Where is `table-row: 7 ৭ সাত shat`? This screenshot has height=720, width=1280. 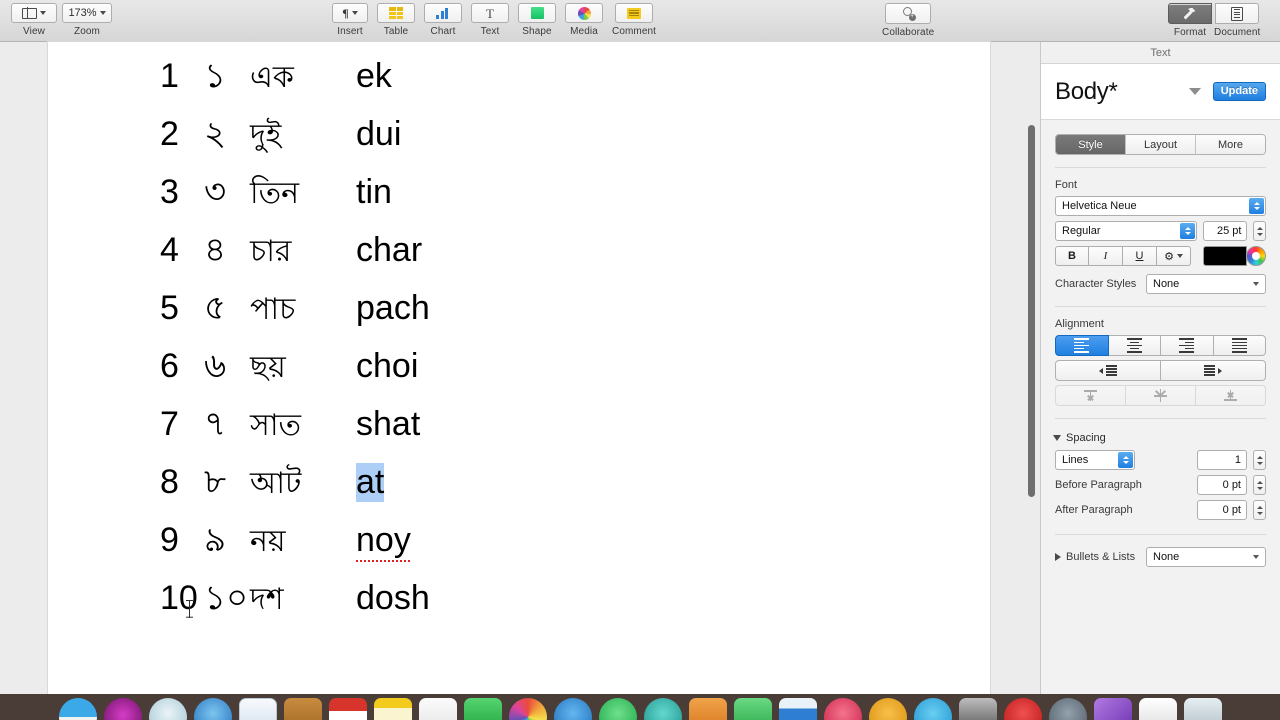 table-row: 7 ৭ সাত shat is located at coordinates (480, 427).